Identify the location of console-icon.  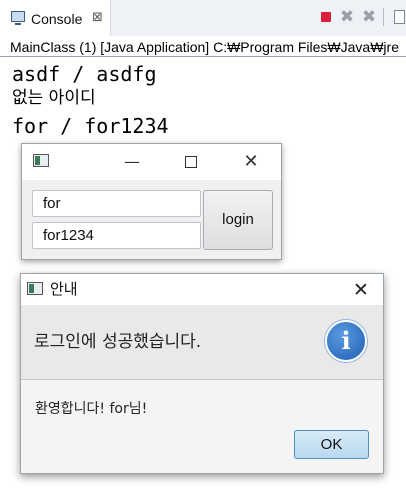
(18, 18).